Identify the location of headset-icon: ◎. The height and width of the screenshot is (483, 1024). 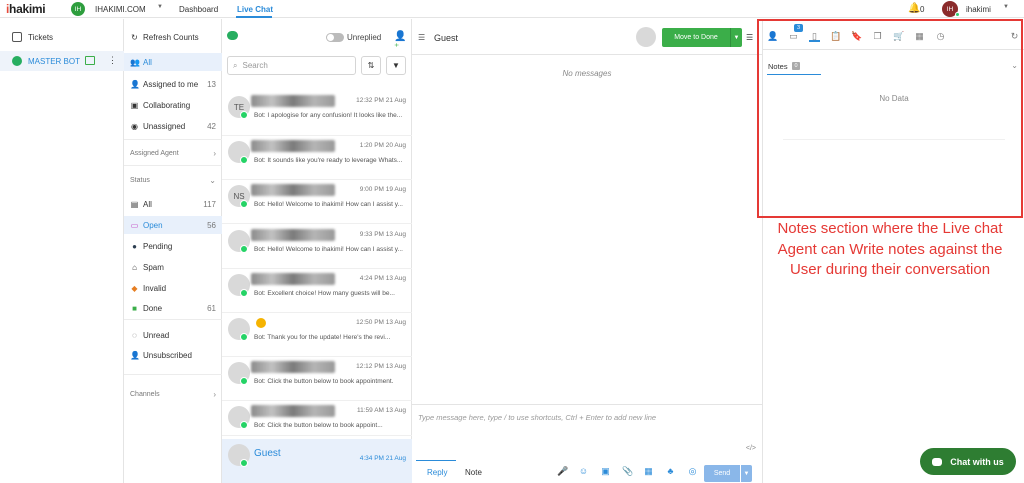
(692, 471).